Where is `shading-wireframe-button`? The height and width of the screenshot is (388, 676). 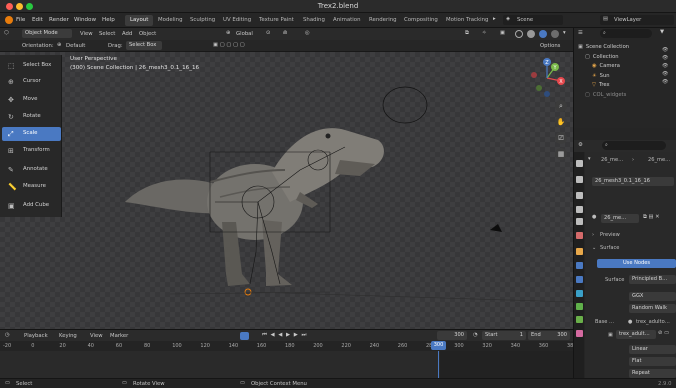 shading-wireframe-button is located at coordinates (519, 34).